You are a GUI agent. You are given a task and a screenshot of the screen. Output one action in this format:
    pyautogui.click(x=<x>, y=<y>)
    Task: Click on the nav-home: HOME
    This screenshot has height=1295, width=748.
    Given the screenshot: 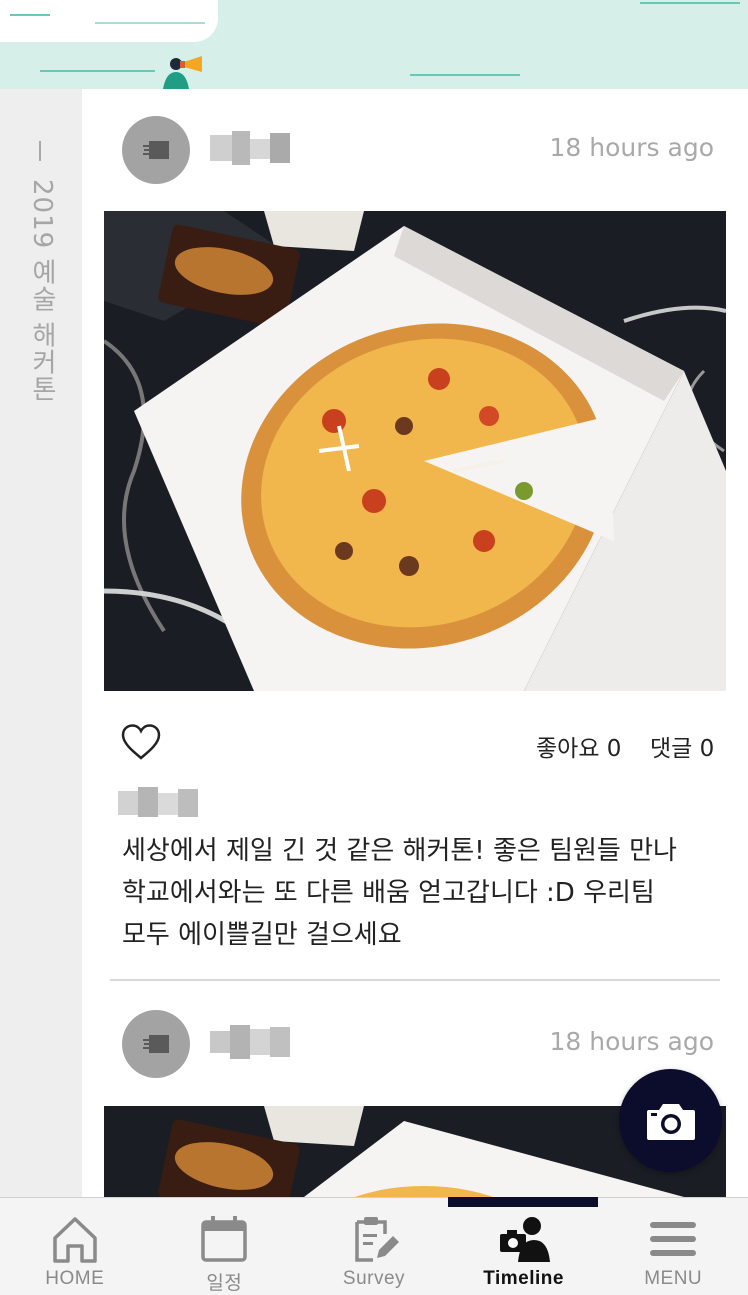 What is the action you would take?
    pyautogui.click(x=75, y=1246)
    